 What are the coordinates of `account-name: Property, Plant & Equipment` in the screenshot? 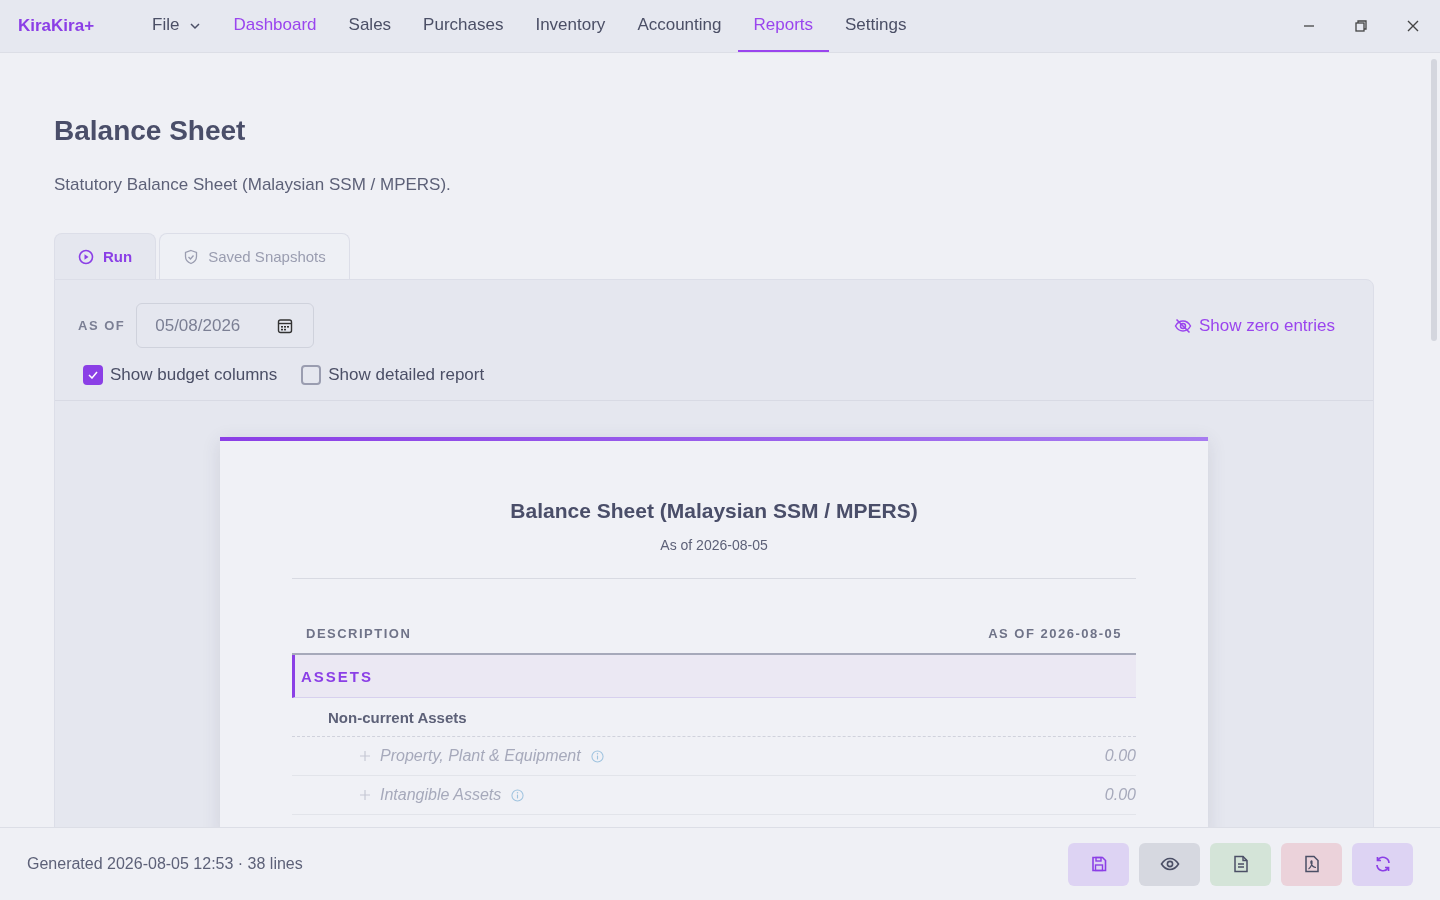 It's located at (480, 756).